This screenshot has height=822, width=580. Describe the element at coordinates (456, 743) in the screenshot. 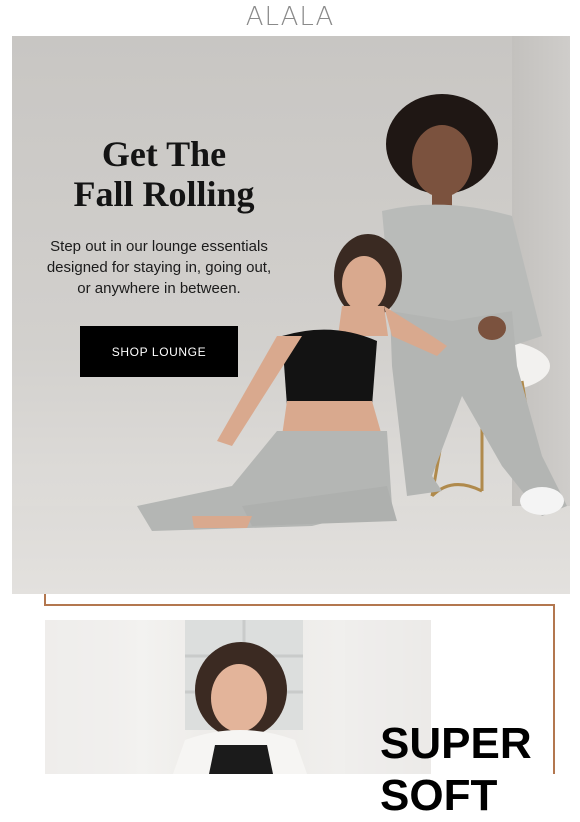

I see `super-soft-title-line: SUPER` at that location.